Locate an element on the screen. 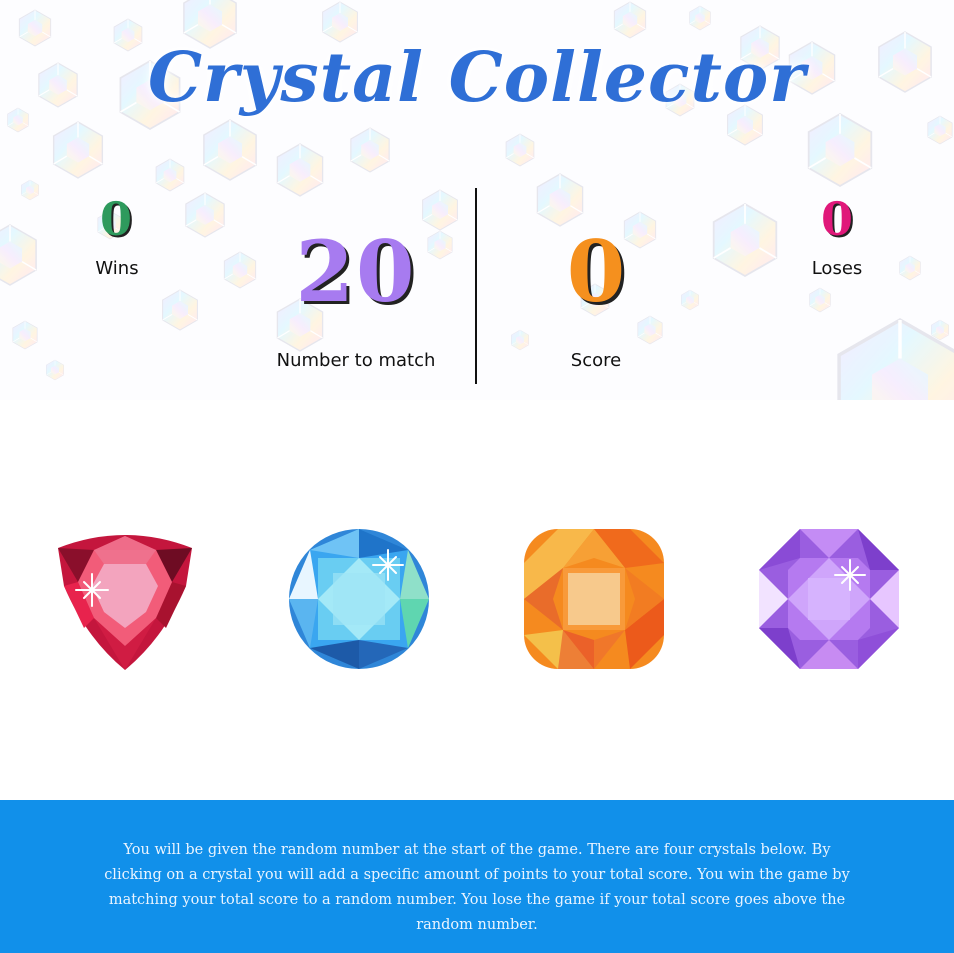 Image resolution: width=954 pixels, height=953 pixels. blue-crystal-button is located at coordinates (359, 599).